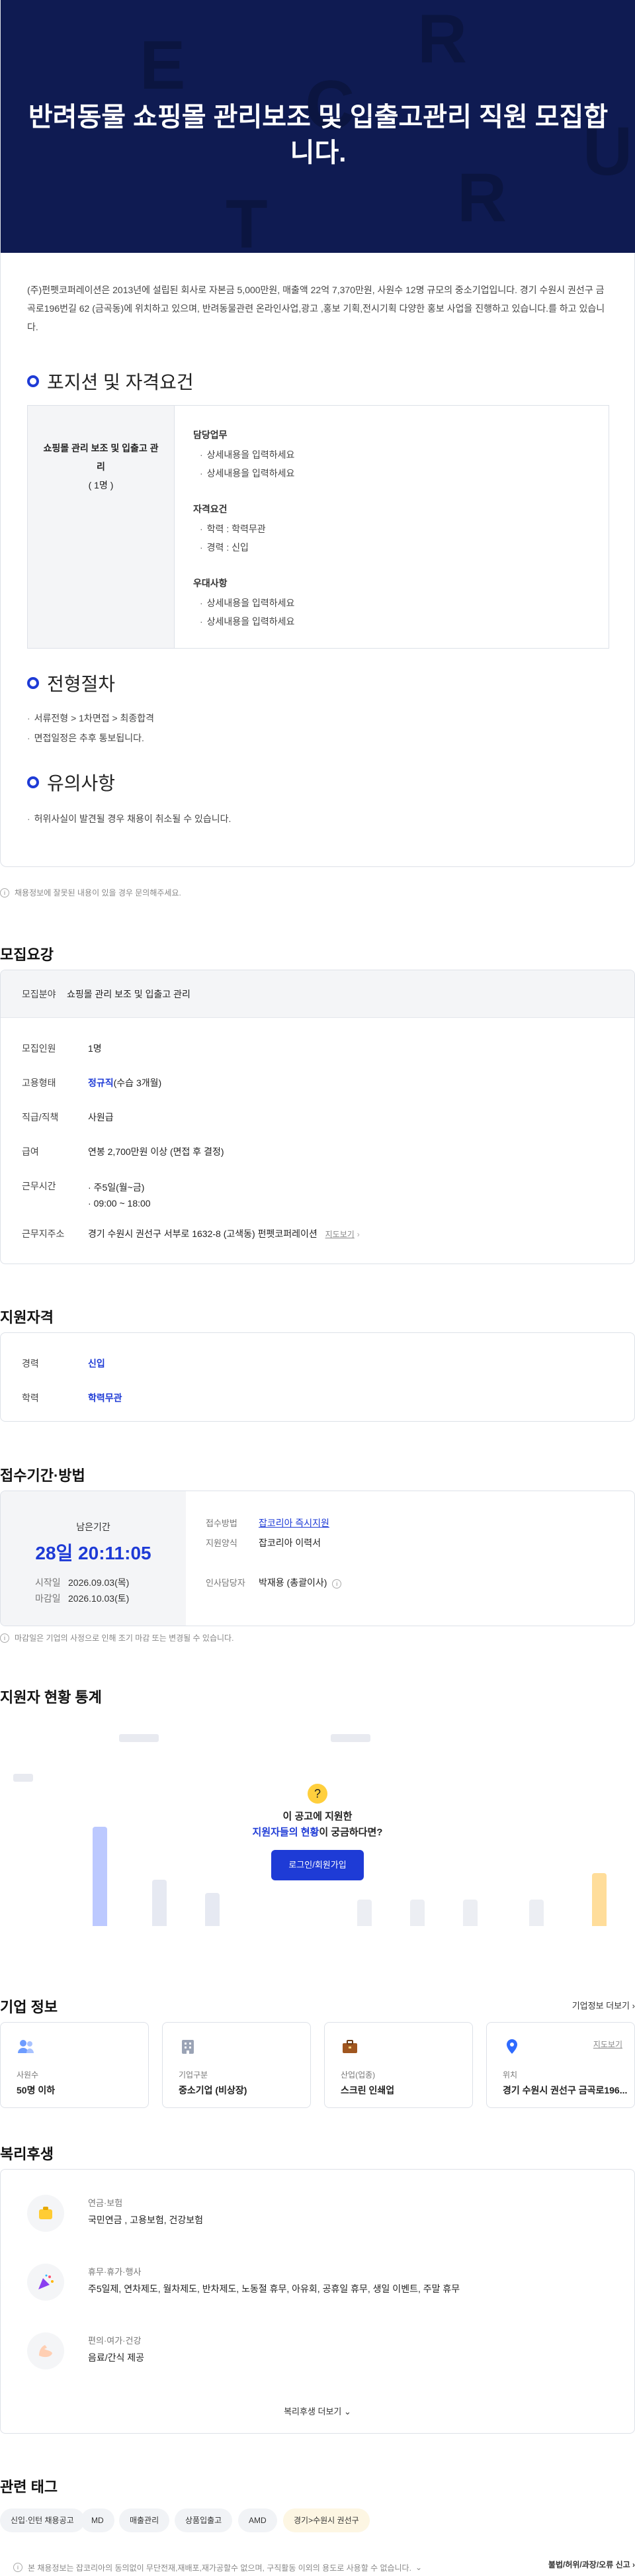 Image resolution: width=635 pixels, height=2576 pixels. I want to click on building-icon, so click(188, 2047).